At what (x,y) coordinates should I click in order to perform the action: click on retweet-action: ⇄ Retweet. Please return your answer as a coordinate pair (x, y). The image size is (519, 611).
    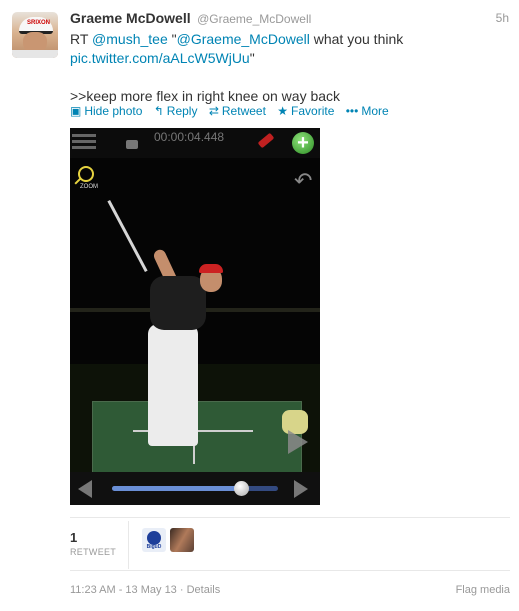
    Looking at the image, I should click on (237, 111).